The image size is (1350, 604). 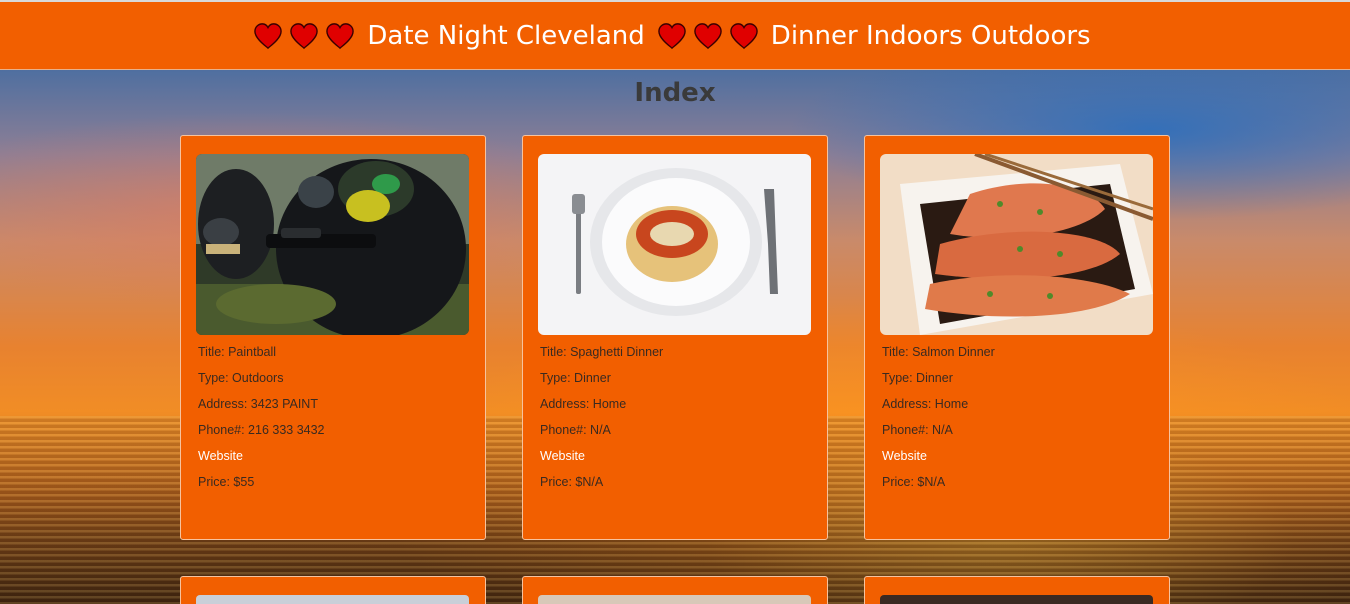 I want to click on site-title: Date Night Cleveland, so click(x=506, y=35).